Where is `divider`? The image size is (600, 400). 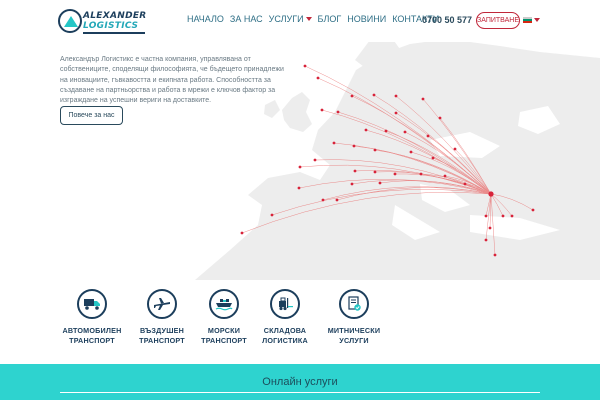 divider is located at coordinates (300, 392).